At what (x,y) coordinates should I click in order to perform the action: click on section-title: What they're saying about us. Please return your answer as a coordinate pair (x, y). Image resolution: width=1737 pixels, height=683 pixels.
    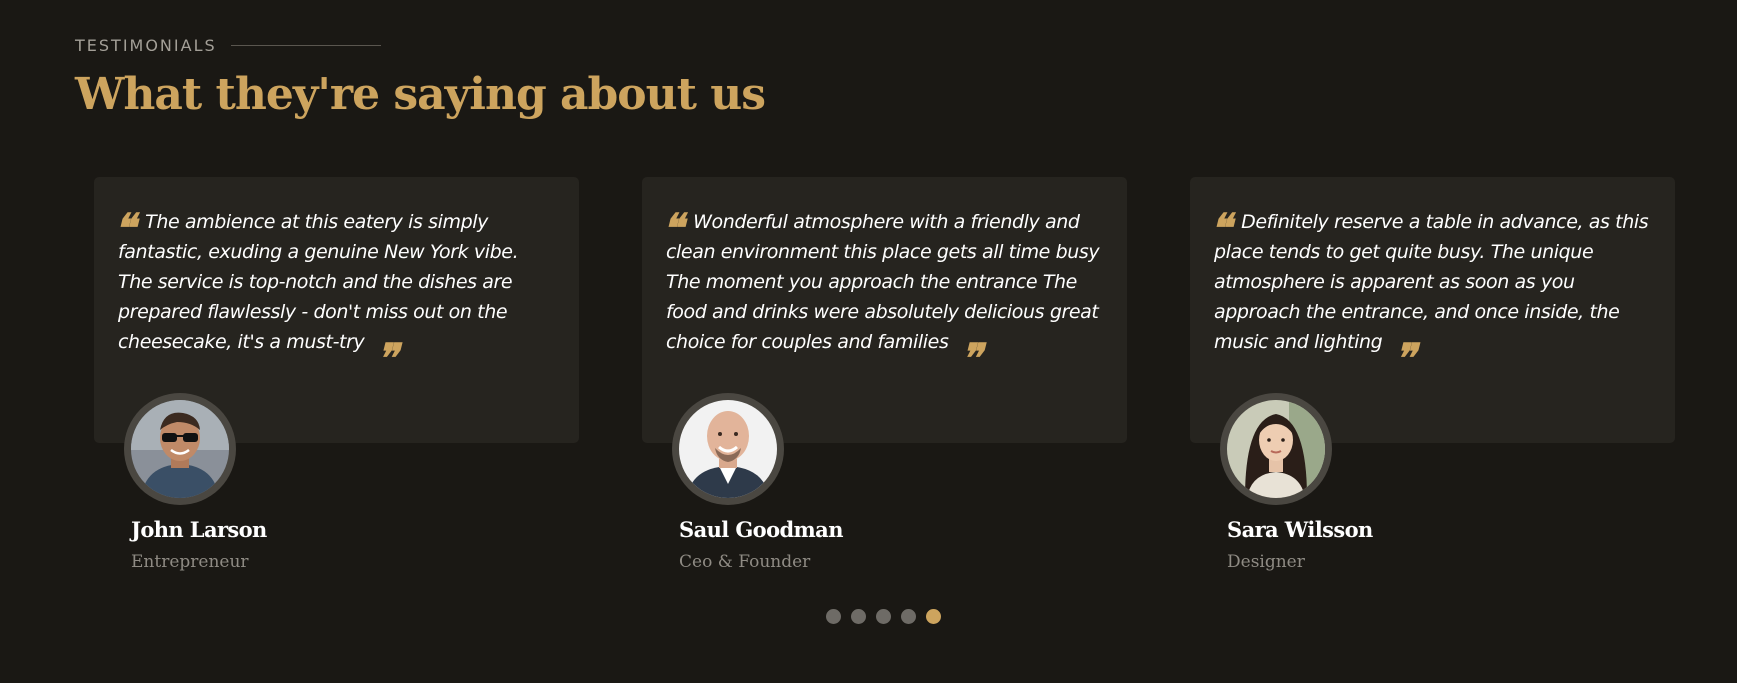
    Looking at the image, I should click on (420, 94).